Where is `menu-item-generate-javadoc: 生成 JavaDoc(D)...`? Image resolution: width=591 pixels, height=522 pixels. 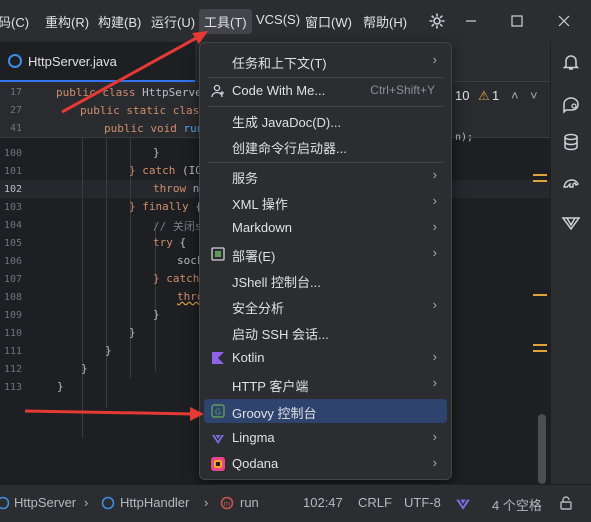
menu-item-generate-javadoc: 生成 JavaDoc(D)... is located at coordinates (325, 120).